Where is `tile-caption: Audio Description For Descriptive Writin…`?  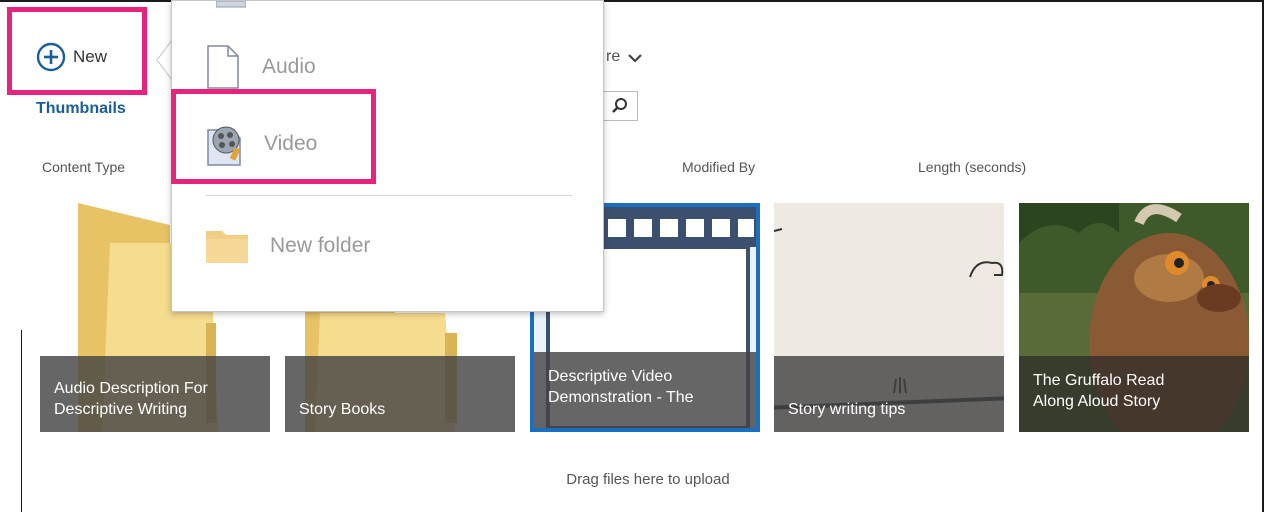 tile-caption: Audio Description For Descriptive Writin… is located at coordinates (155, 394).